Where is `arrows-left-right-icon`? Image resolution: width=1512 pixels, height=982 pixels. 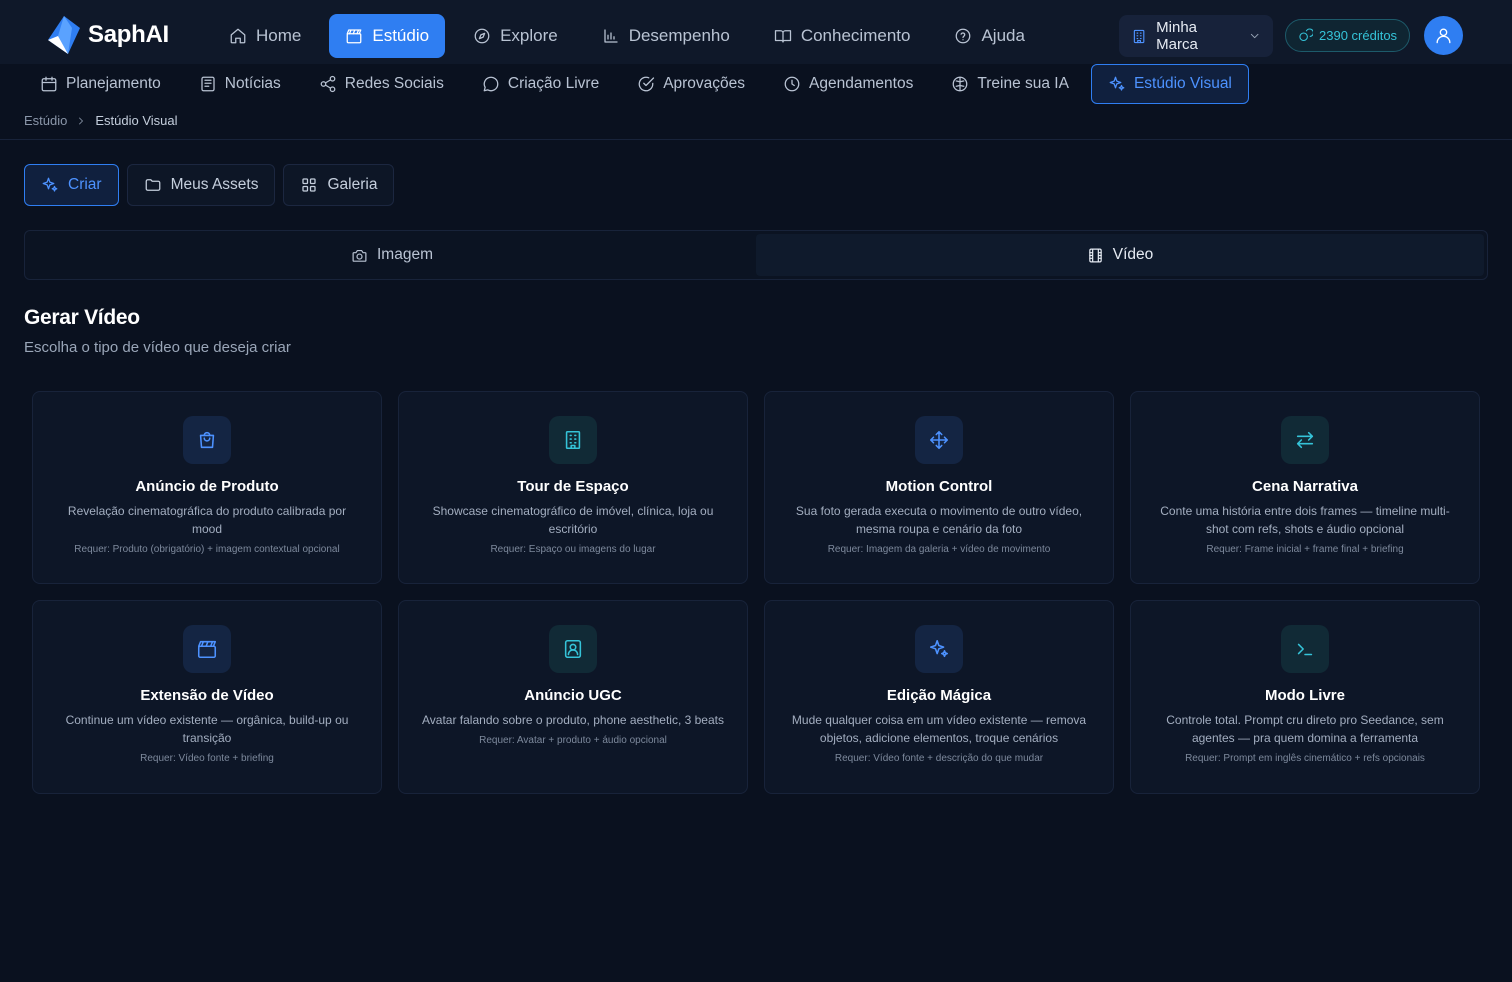 arrows-left-right-icon is located at coordinates (1305, 440).